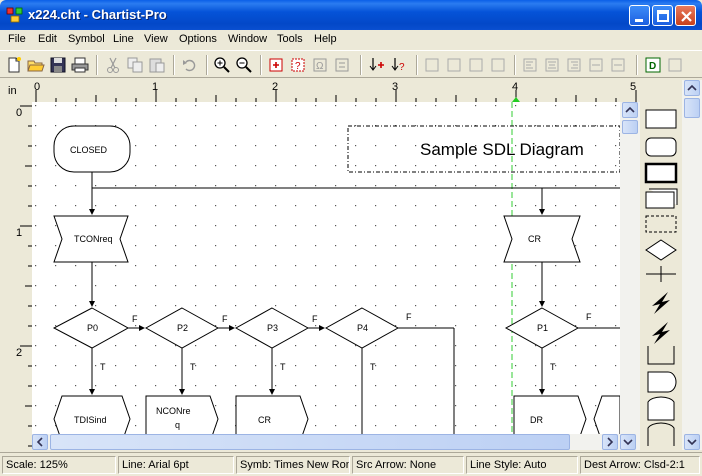 This screenshot has width=702, height=476. Describe the element at coordinates (542, 239) in the screenshot. I see `input-cr-top` at that location.